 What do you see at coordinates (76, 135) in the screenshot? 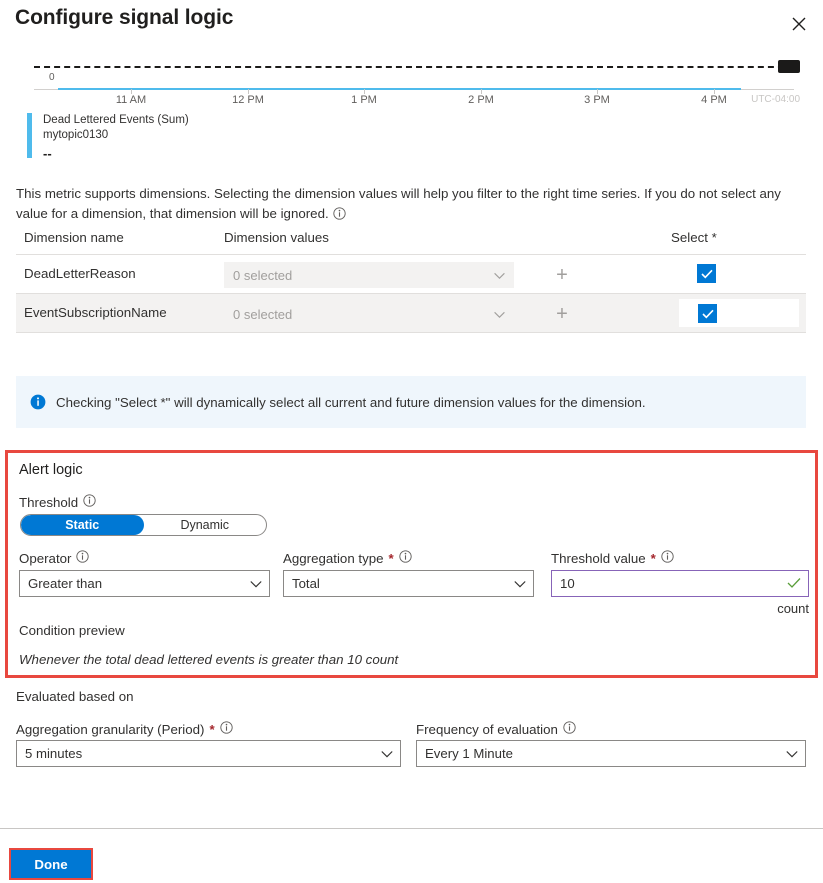
I see `legend-resource-name: mytopic0130` at bounding box center [76, 135].